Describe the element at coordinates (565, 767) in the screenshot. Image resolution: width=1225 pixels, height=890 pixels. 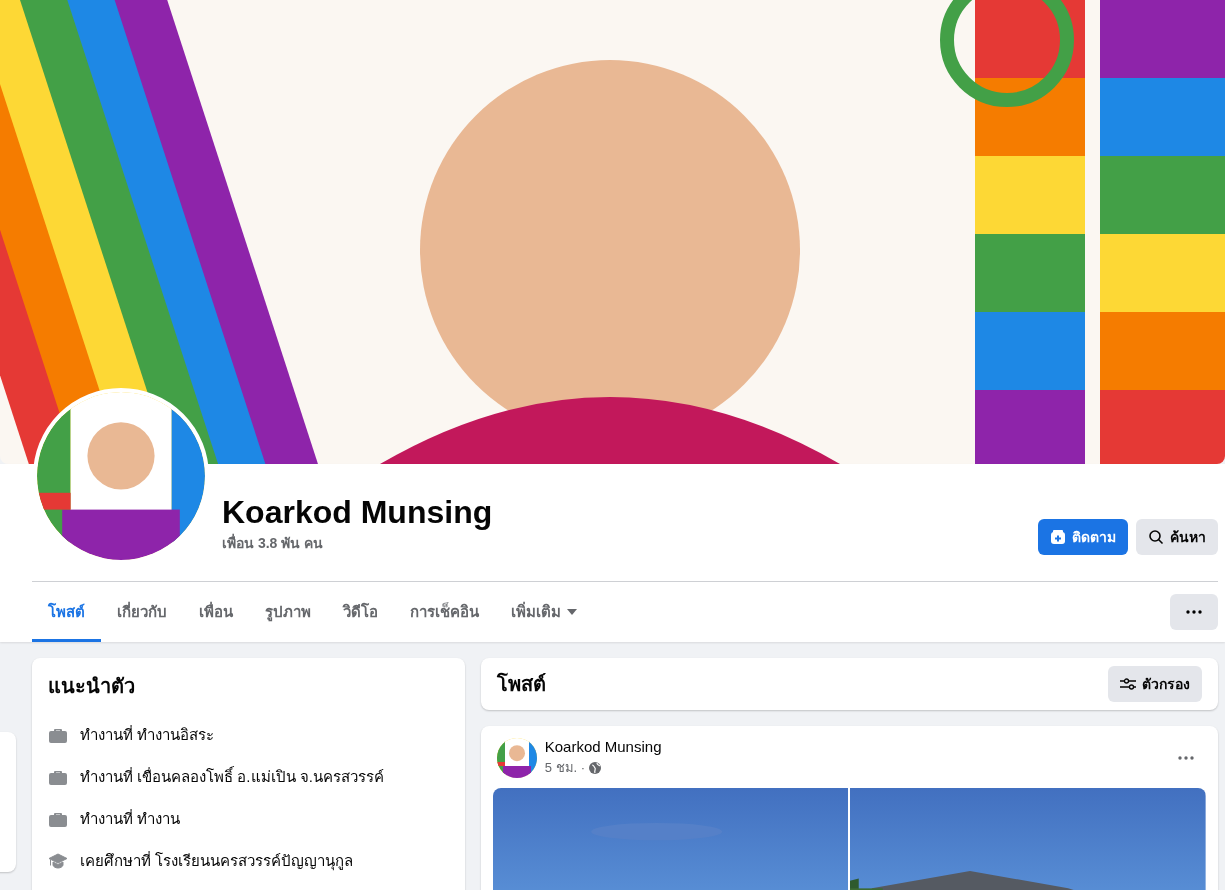
I see `post-time: 5 ชม. ·` at that location.